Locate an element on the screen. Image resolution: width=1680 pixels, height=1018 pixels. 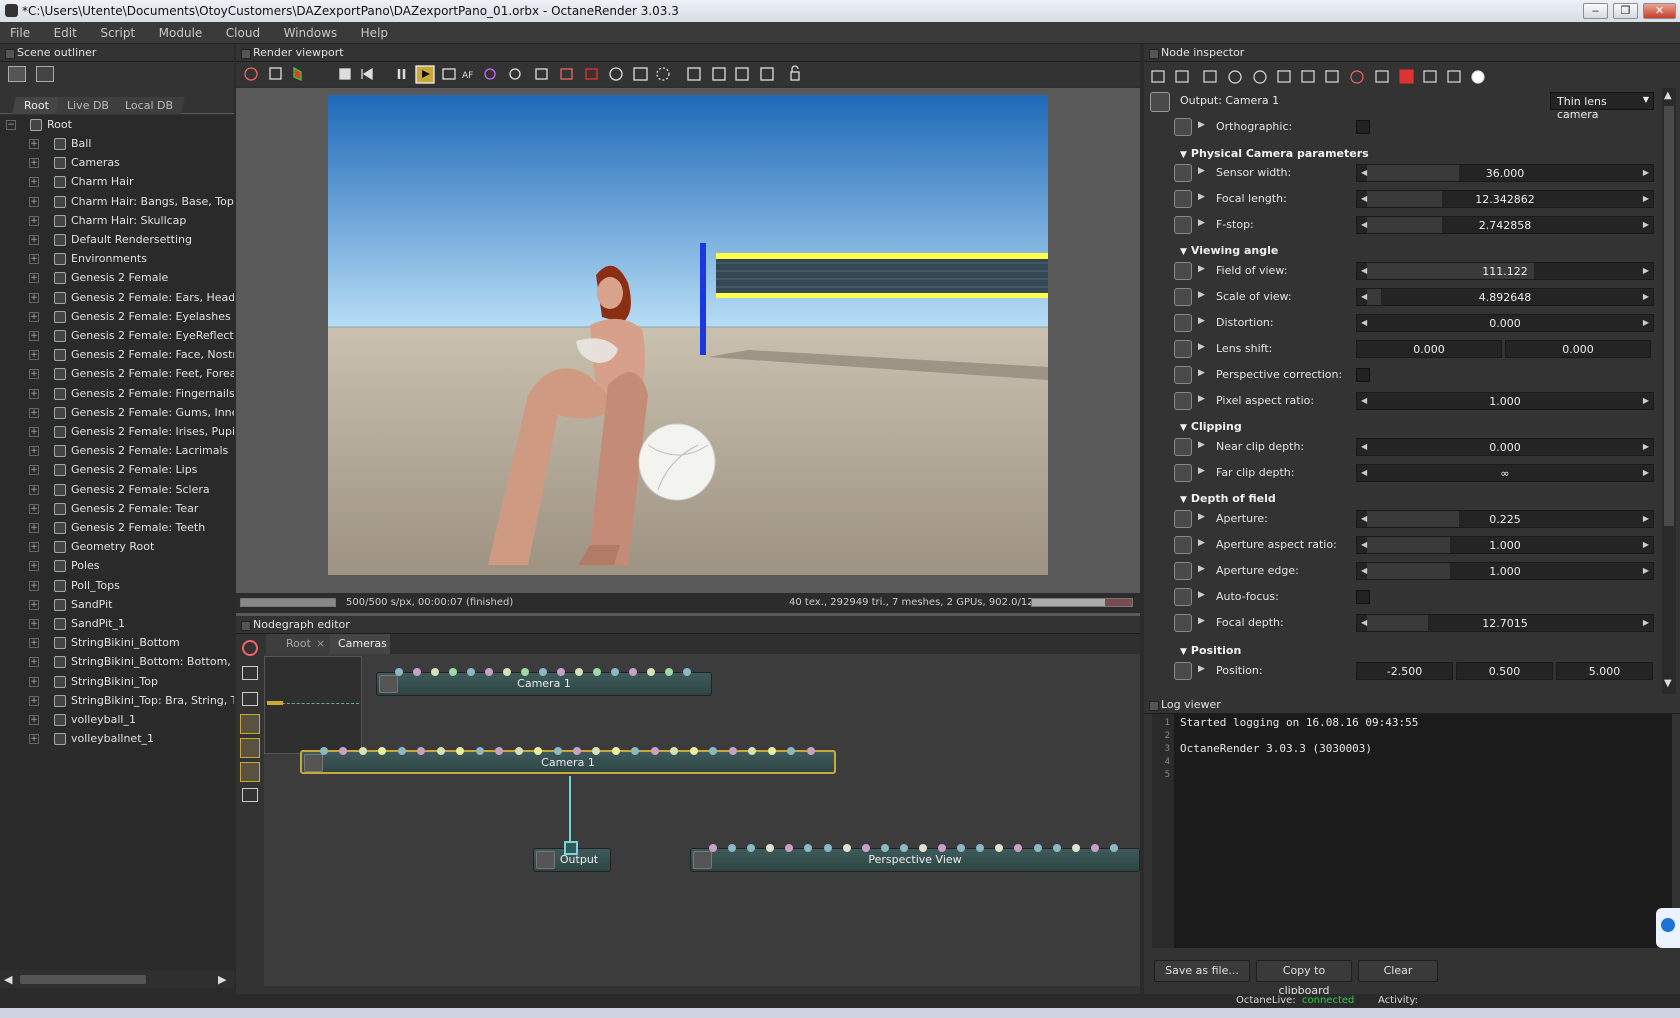
output-node-icon is located at coordinates (250, 772).